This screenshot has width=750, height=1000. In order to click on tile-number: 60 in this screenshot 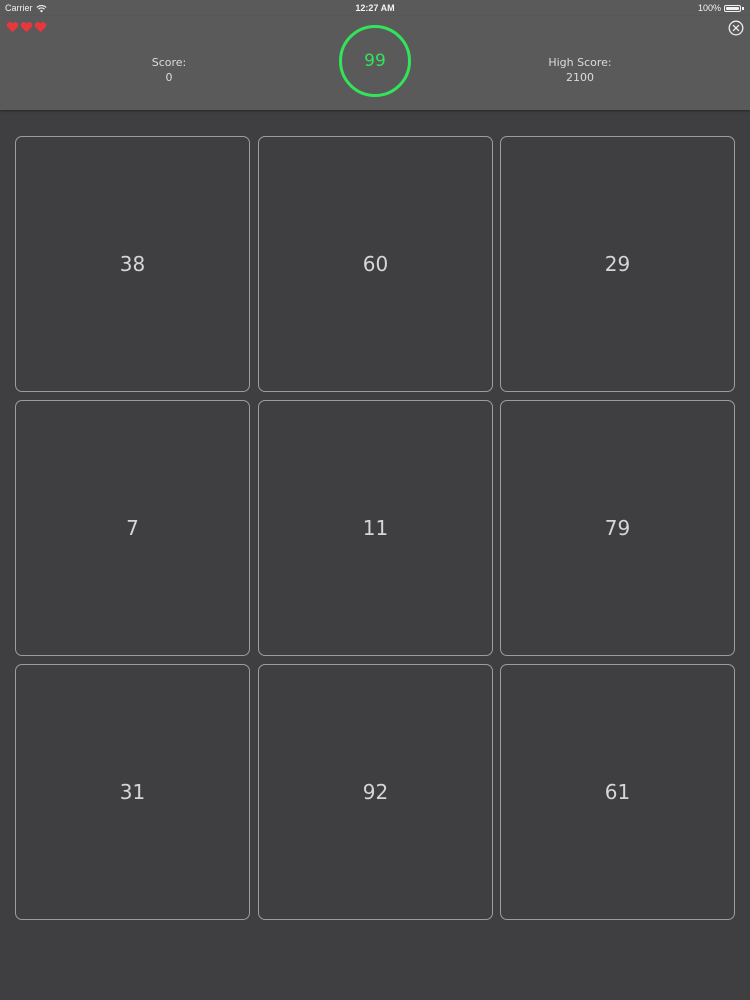, I will do `click(375, 264)`.